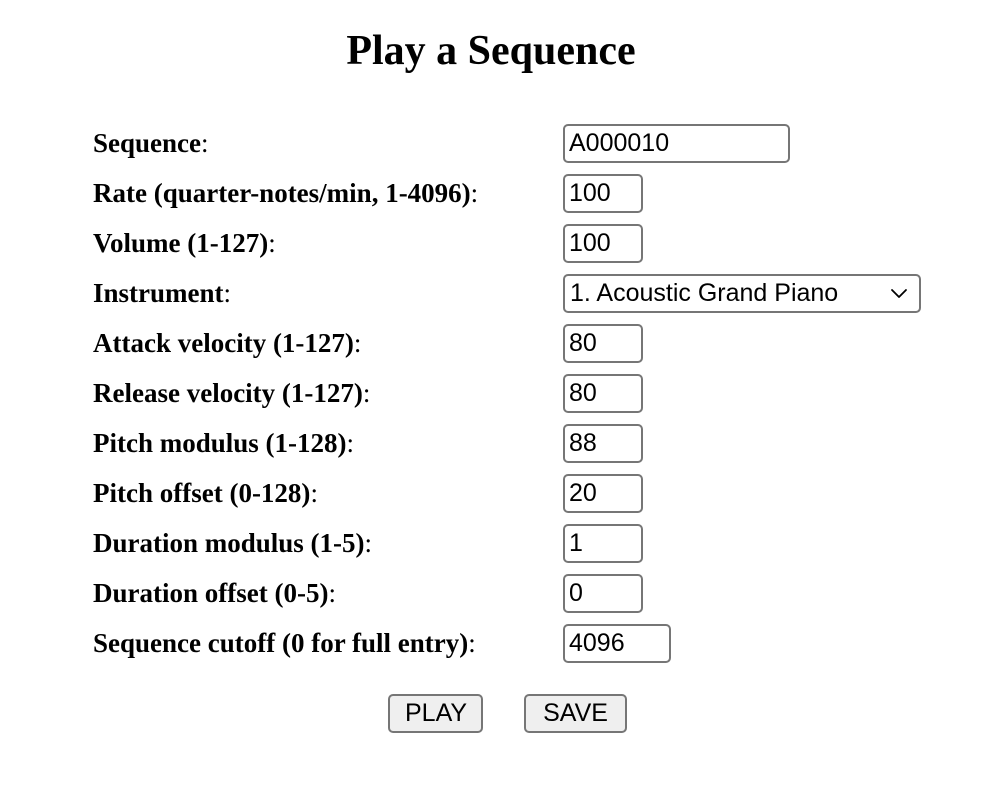 The image size is (982, 790). I want to click on volume-input, so click(603, 243).